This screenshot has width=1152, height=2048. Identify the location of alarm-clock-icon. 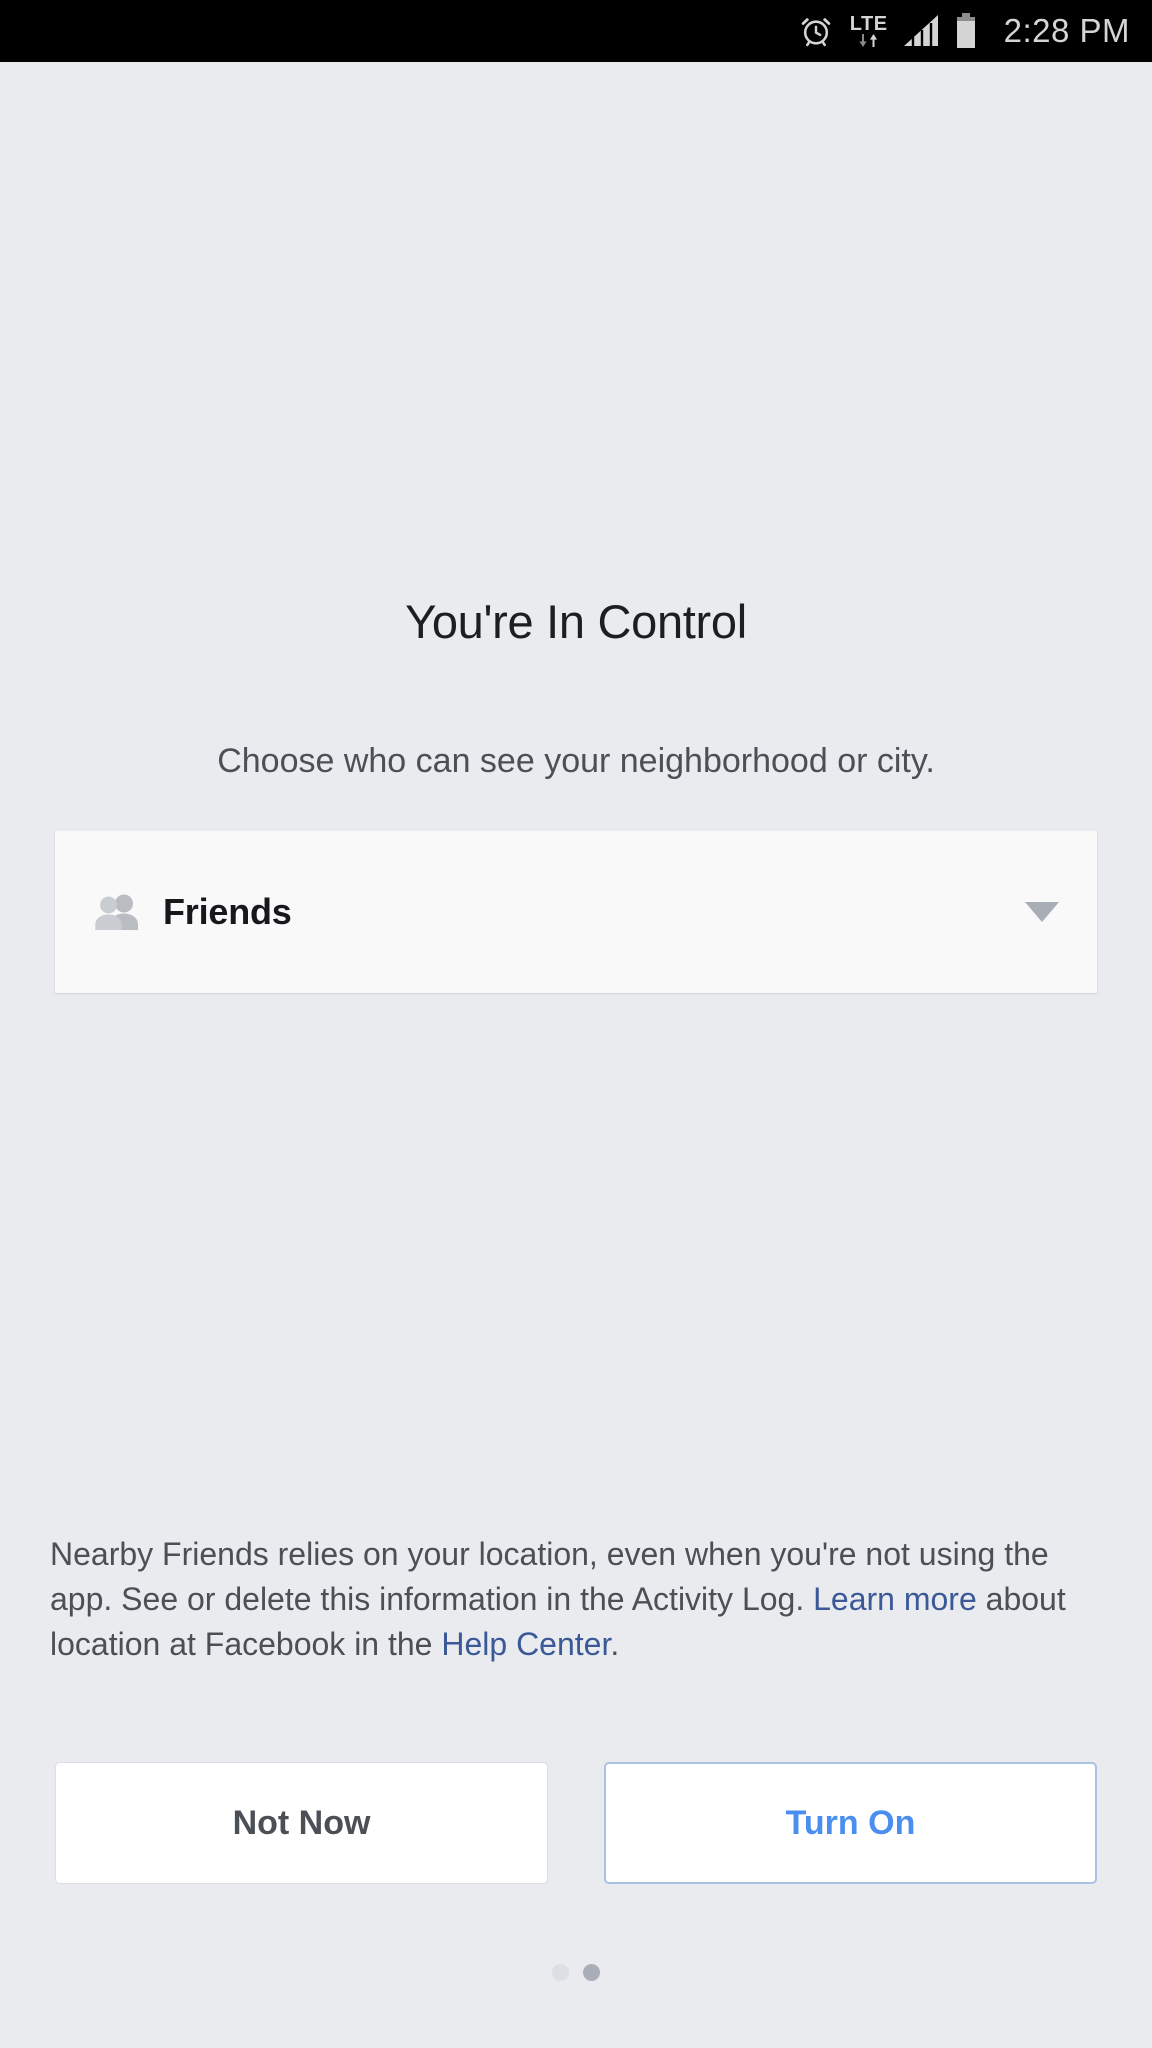
(816, 31).